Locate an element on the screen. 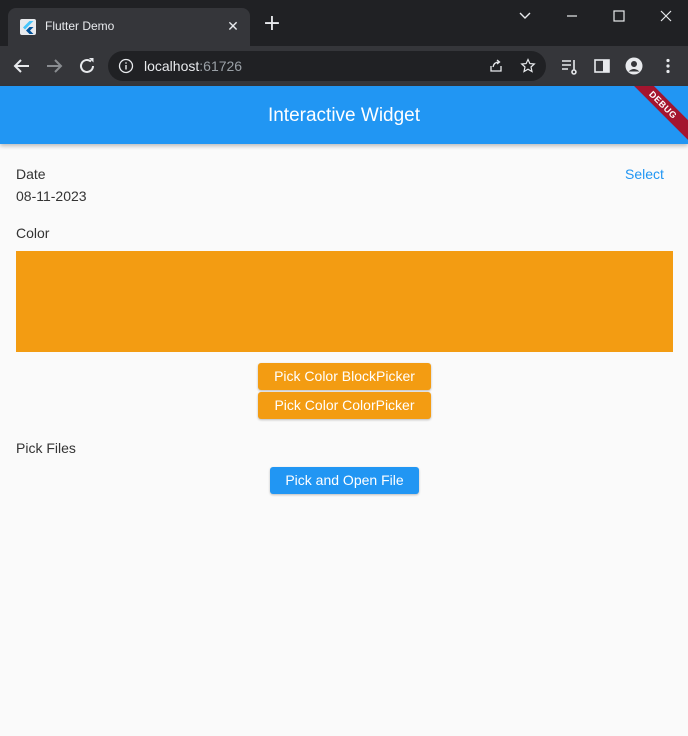 The width and height of the screenshot is (688, 736). flutter-icon is located at coordinates (28, 27).